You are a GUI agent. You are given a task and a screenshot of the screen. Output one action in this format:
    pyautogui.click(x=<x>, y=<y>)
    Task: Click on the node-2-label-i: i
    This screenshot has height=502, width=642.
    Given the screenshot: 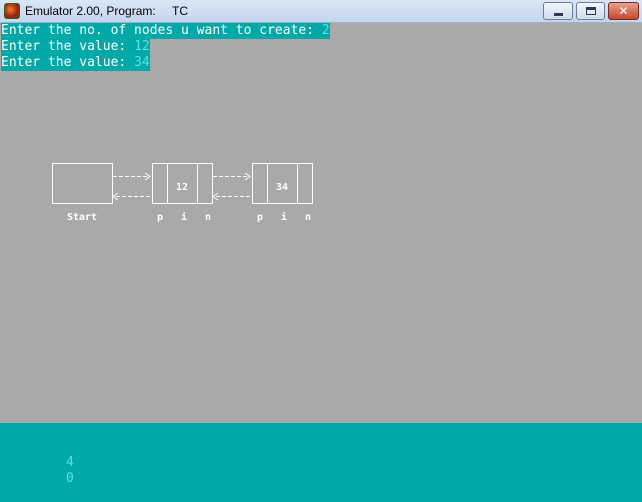 What is the action you would take?
    pyautogui.click(x=284, y=217)
    